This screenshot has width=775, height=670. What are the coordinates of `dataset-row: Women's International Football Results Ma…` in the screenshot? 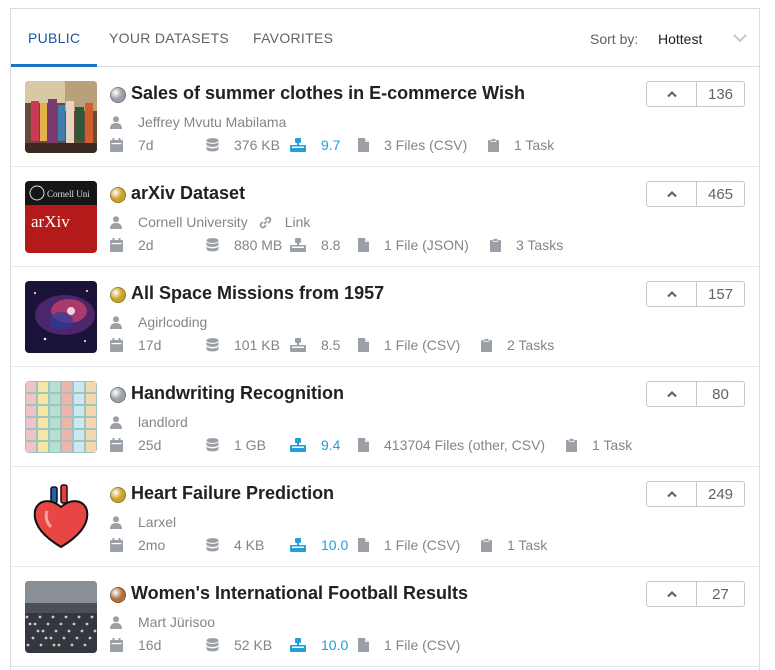 It's located at (386, 617).